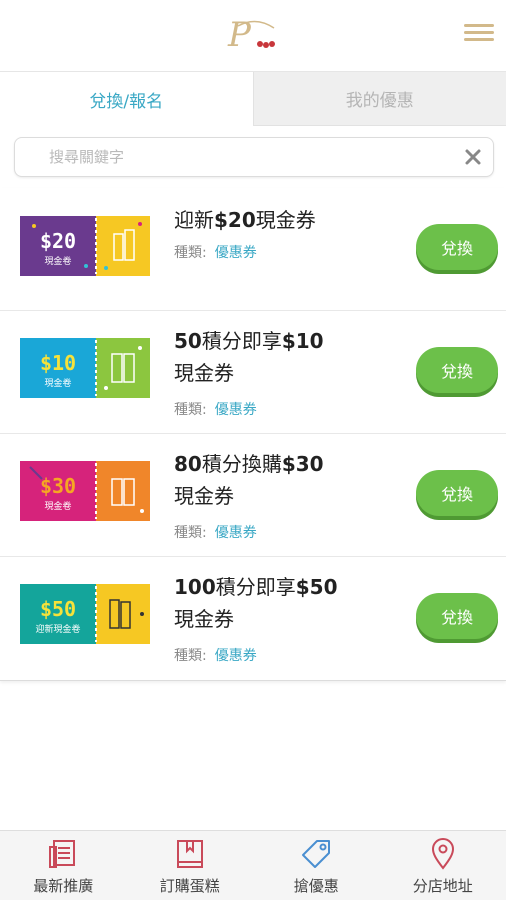 The width and height of the screenshot is (506, 900). I want to click on coupon-item: $20 現金卷 迎新$20現金券 種類: 優惠券 兌換, so click(253, 249).